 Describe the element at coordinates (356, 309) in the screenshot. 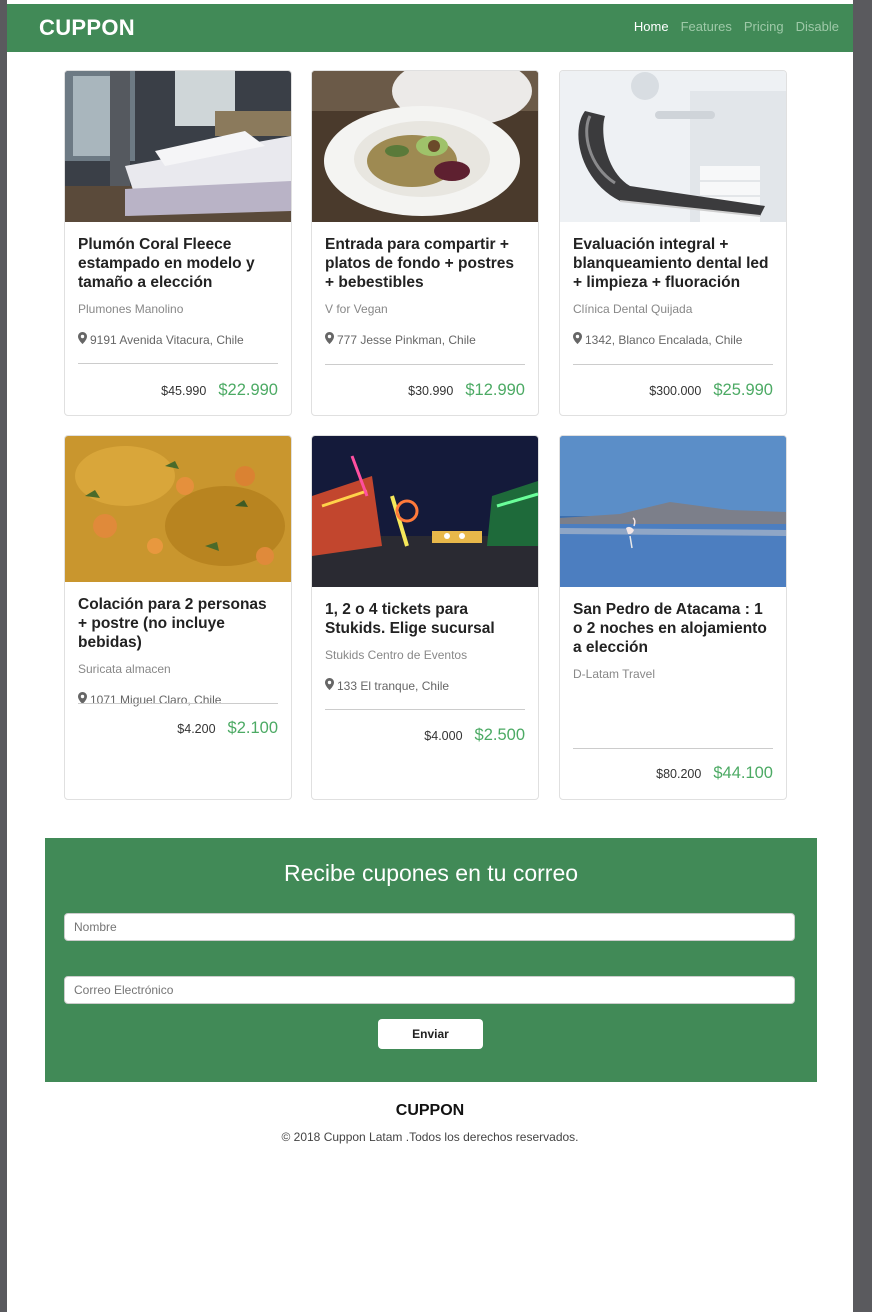

I see `card-vendor: V for Vegan` at that location.